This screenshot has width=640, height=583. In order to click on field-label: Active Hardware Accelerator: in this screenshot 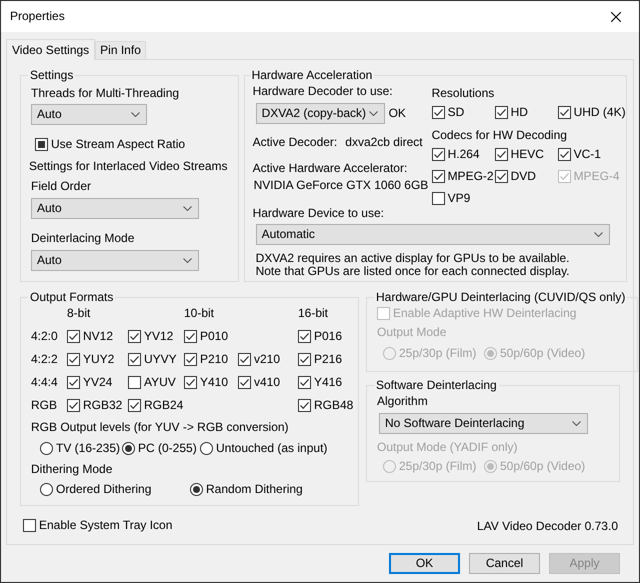, I will do `click(330, 168)`.